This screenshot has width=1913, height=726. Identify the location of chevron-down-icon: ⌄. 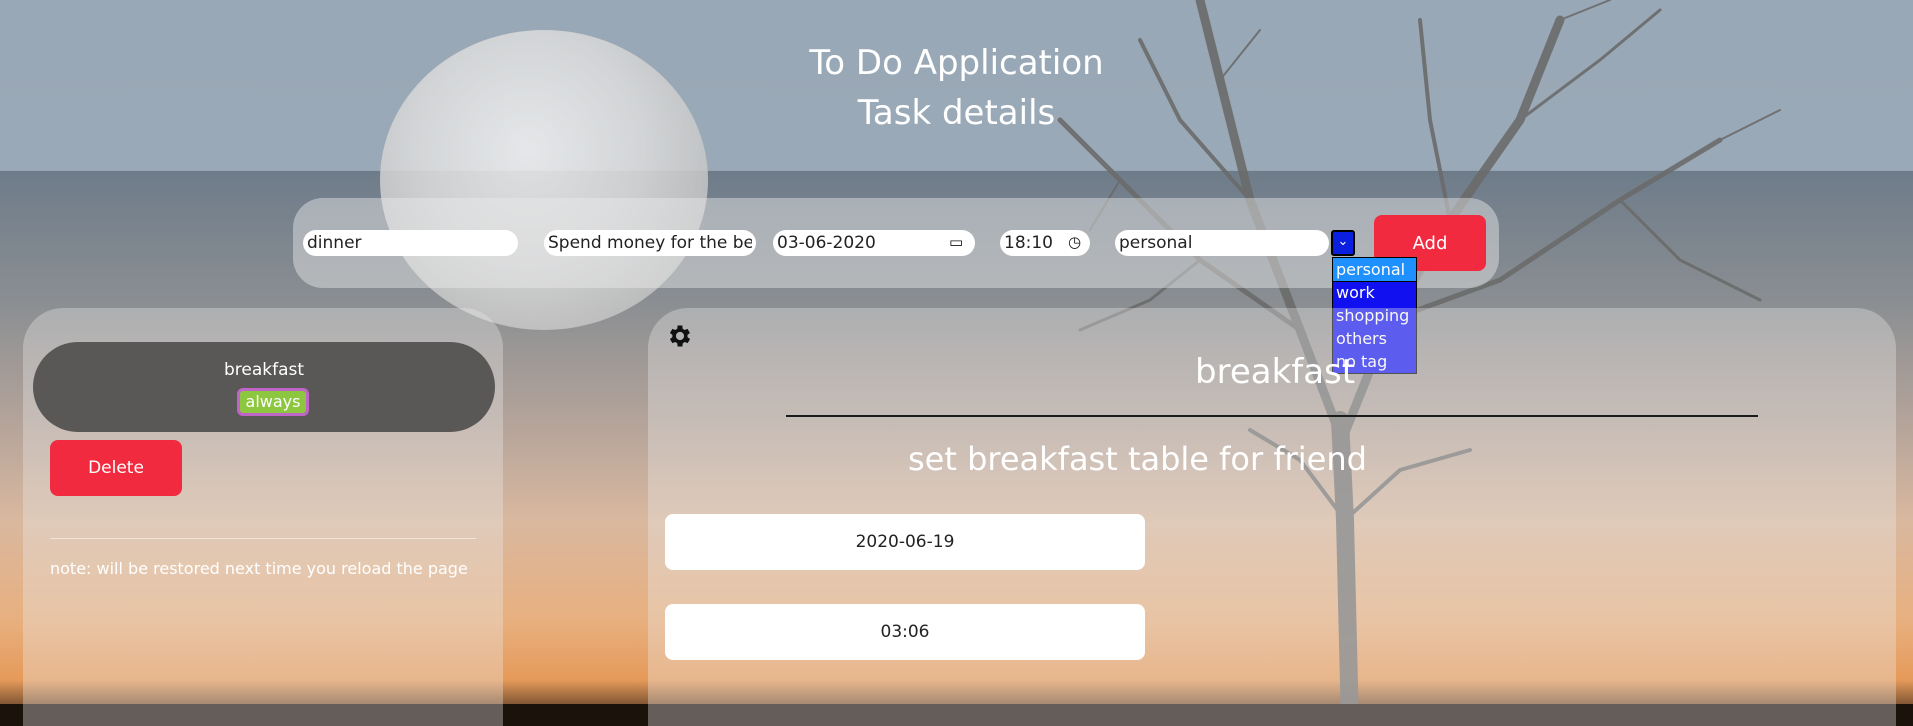
(1343, 241).